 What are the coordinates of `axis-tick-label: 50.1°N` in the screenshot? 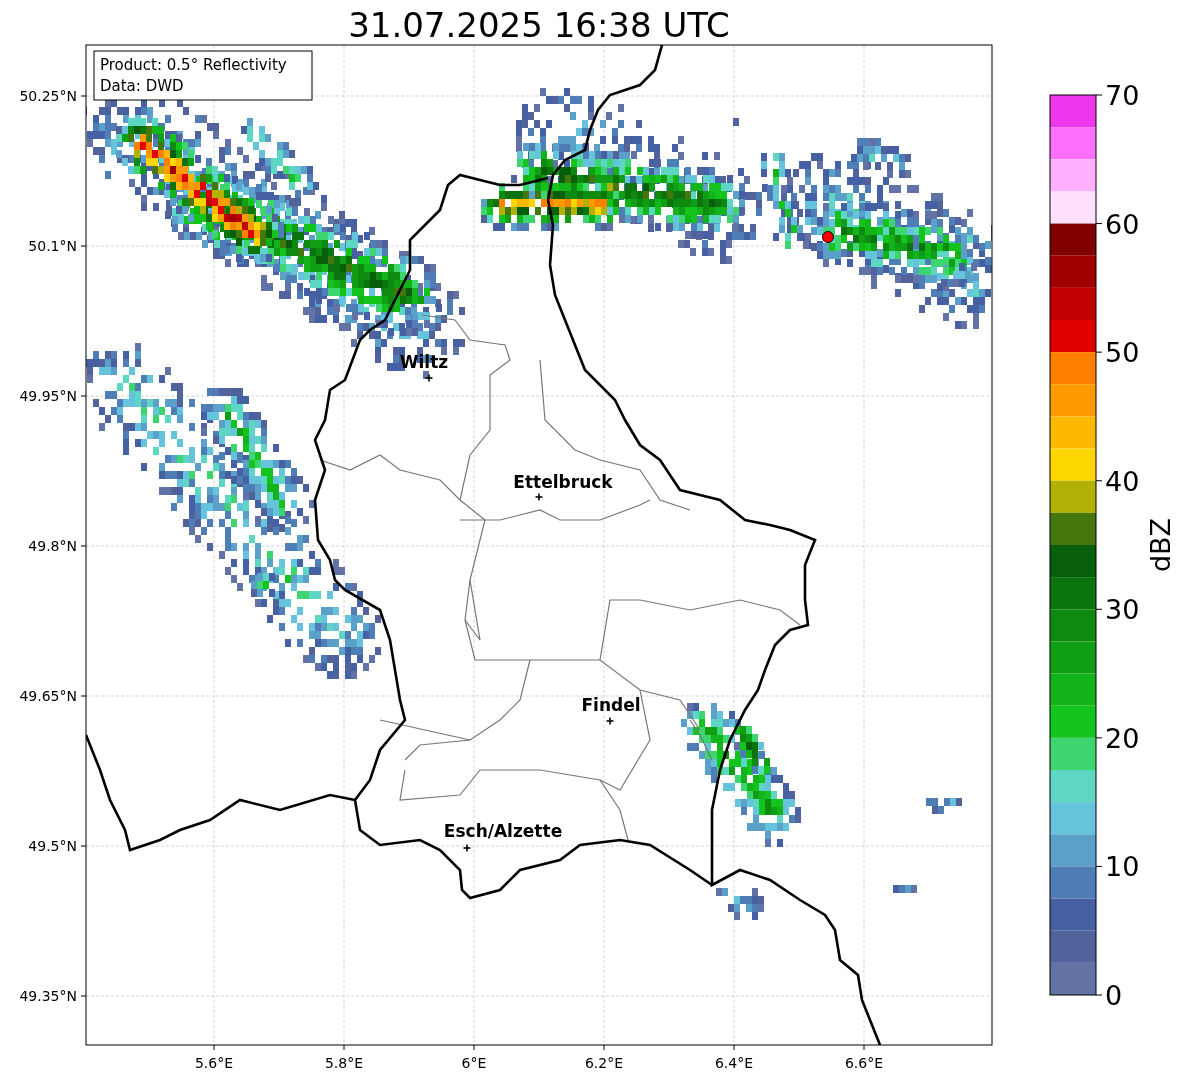 It's located at (52, 246).